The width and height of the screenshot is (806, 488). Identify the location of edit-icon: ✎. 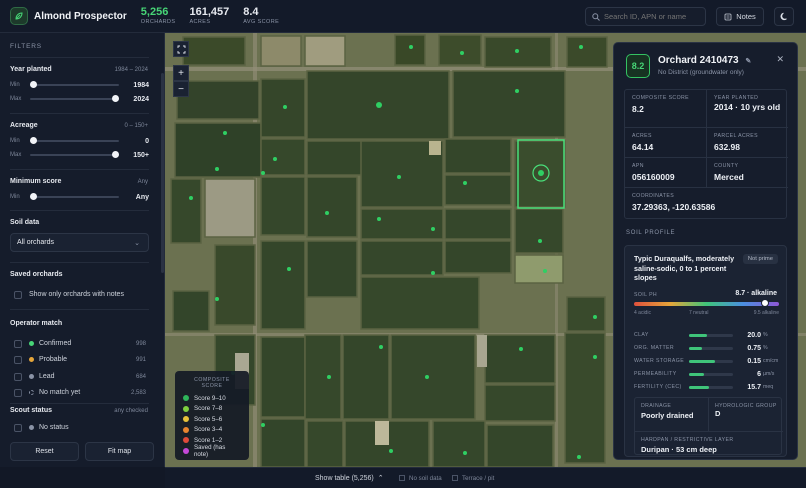
(748, 61).